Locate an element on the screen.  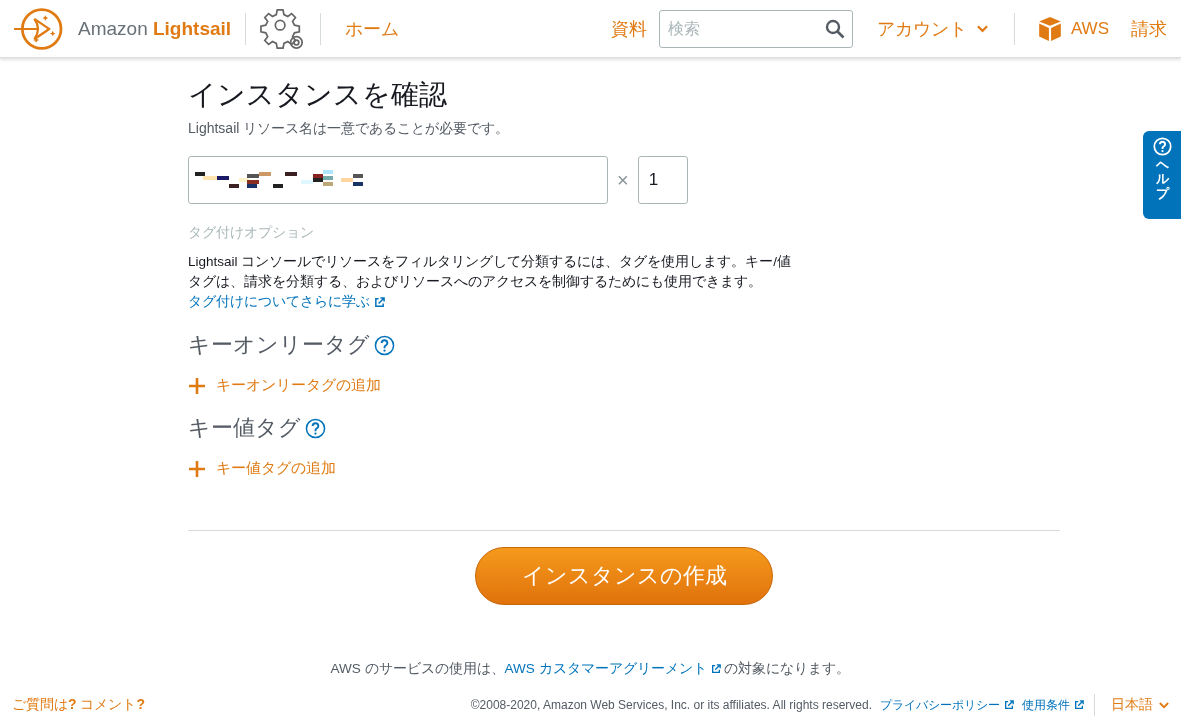
help-tab: ヘルプ is located at coordinates (1162, 175).